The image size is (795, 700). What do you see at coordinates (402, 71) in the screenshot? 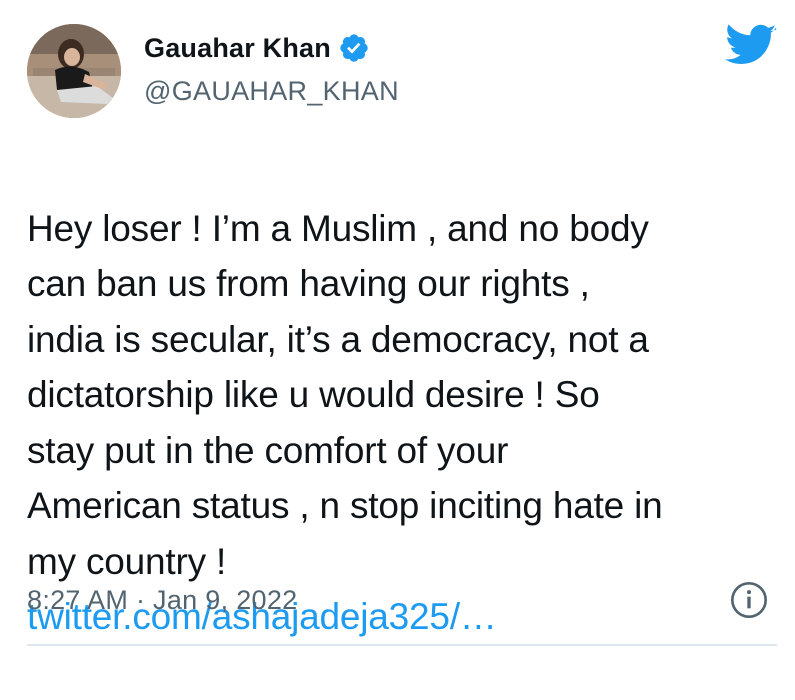
I see `tweet-header: Gauahar Khan @GAUAHAR_KHAN` at bounding box center [402, 71].